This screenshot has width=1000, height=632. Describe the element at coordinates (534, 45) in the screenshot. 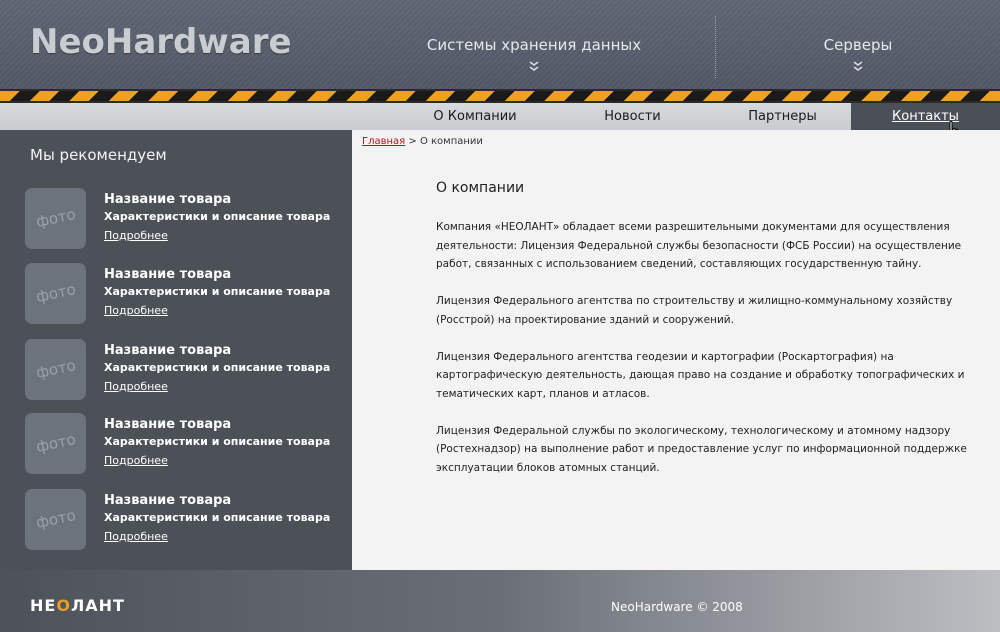

I see `topnav-storage-label: Системы хранения данных` at that location.